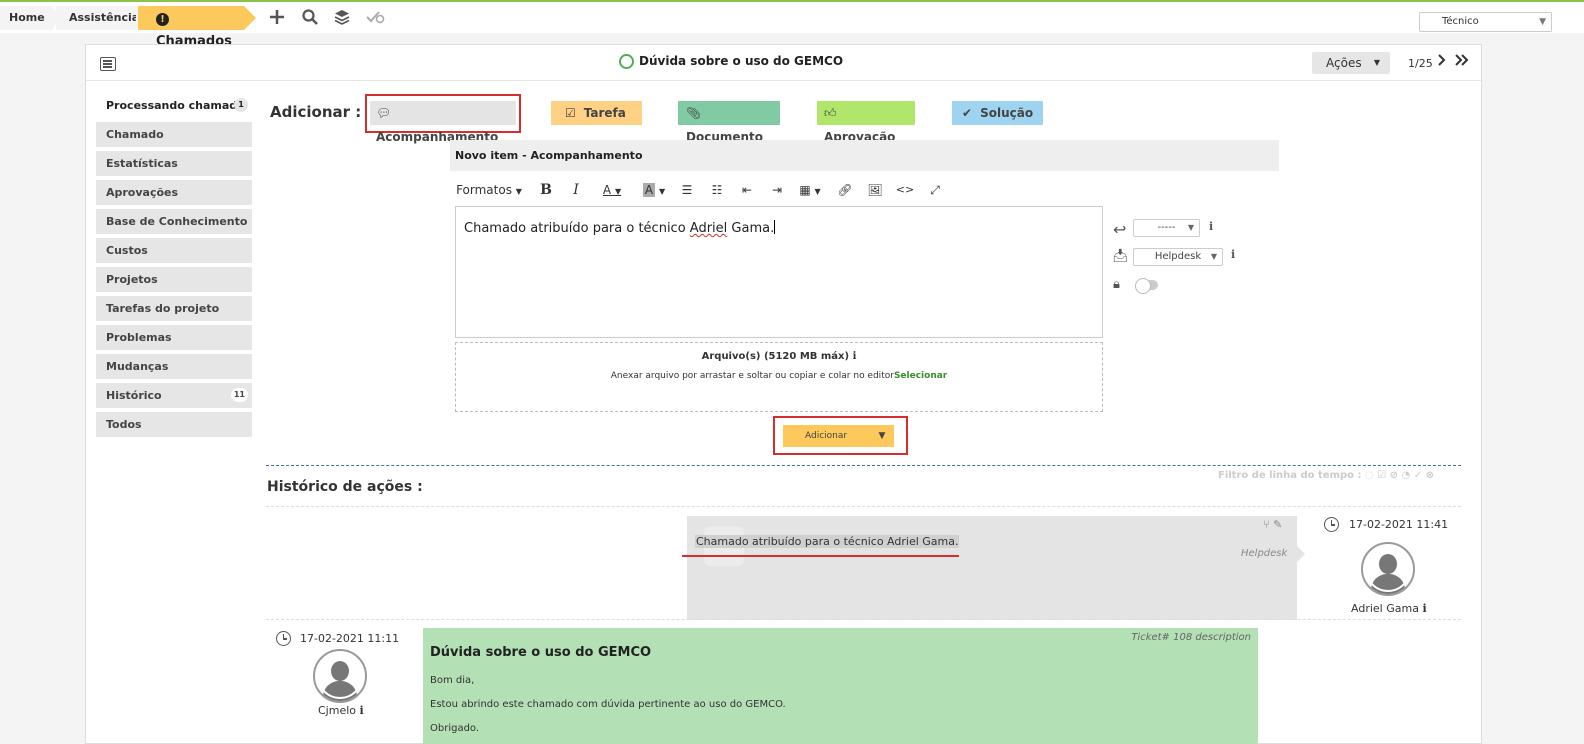 This screenshot has width=1584, height=744. Describe the element at coordinates (863, 506) in the screenshot. I see `divider` at that location.